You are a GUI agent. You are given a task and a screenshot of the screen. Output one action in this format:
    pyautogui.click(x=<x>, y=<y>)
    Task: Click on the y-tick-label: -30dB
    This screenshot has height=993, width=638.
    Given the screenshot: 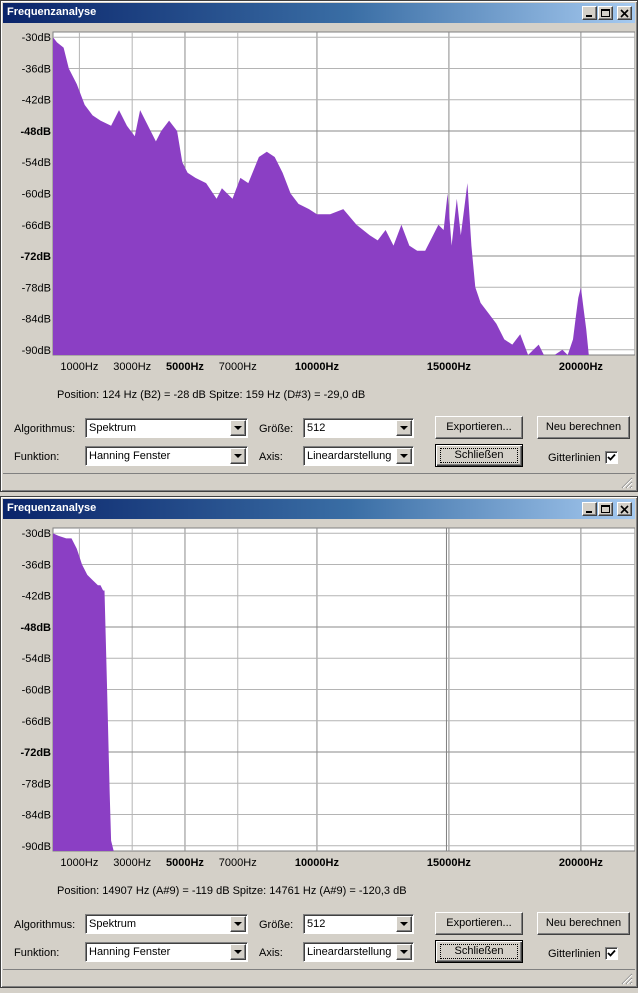 What is the action you would take?
    pyautogui.click(x=36, y=534)
    